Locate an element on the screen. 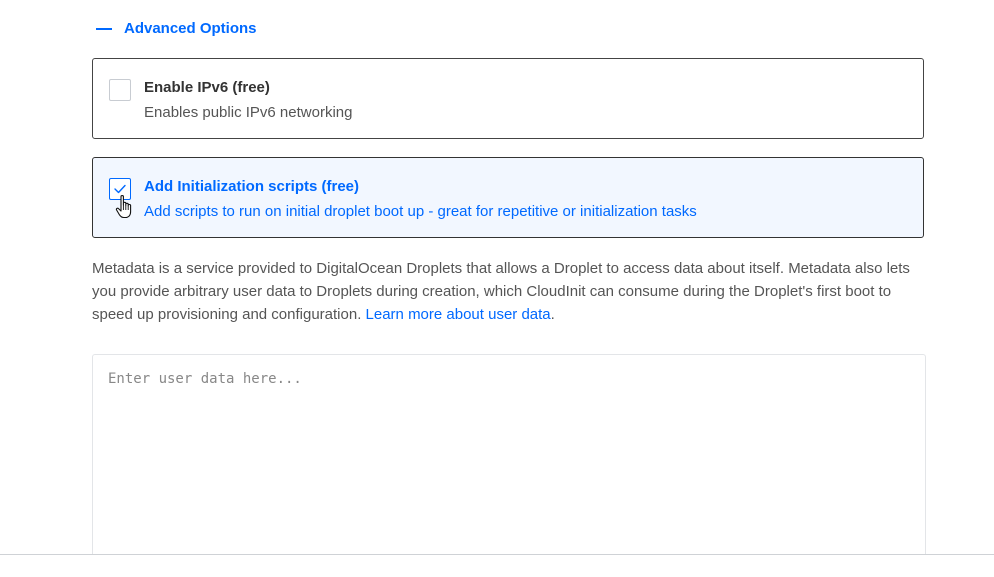 The height and width of the screenshot is (577, 994). ipv6-option-description: Enables public IPv6 networking is located at coordinates (248, 112).